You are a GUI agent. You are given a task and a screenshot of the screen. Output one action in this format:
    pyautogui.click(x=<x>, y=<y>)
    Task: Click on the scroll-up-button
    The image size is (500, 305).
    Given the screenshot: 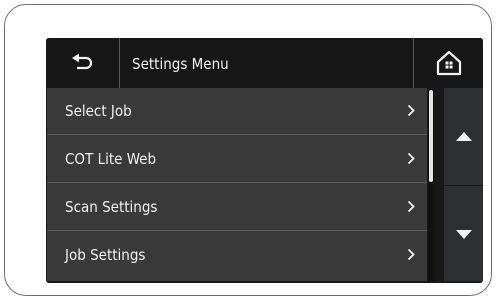 What is the action you would take?
    pyautogui.click(x=463, y=136)
    